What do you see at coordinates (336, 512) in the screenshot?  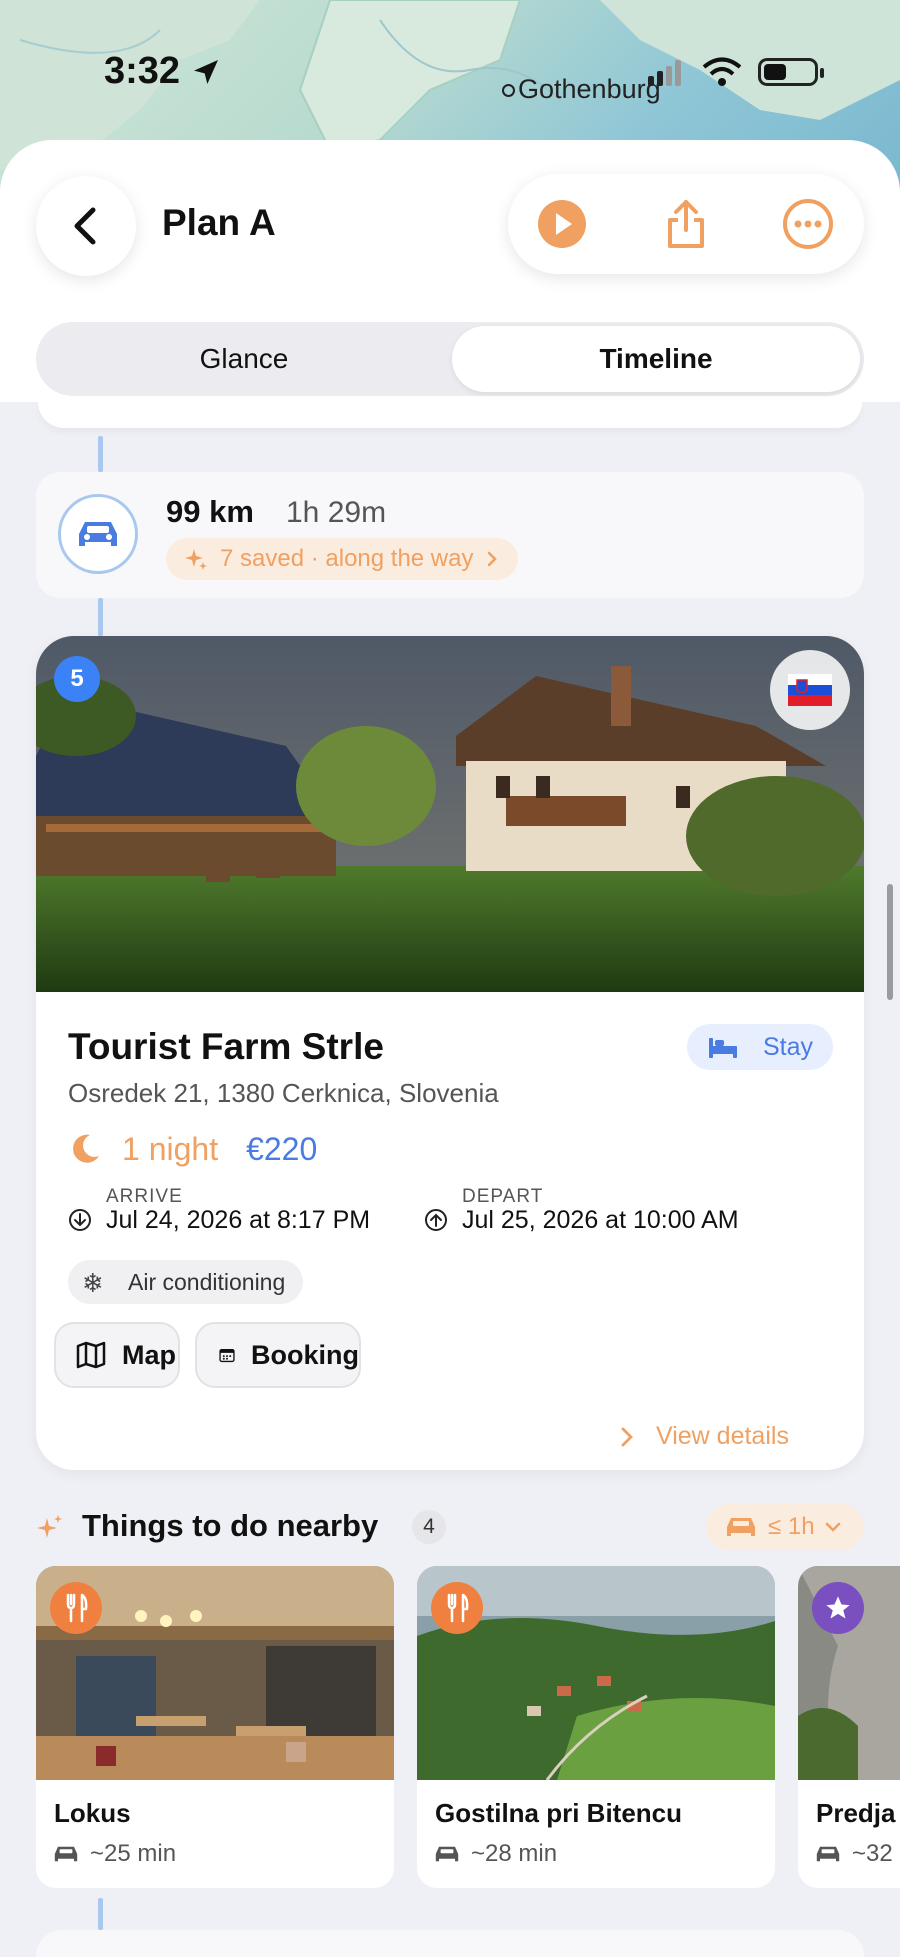 I see `travel-duration: 1h 29m` at bounding box center [336, 512].